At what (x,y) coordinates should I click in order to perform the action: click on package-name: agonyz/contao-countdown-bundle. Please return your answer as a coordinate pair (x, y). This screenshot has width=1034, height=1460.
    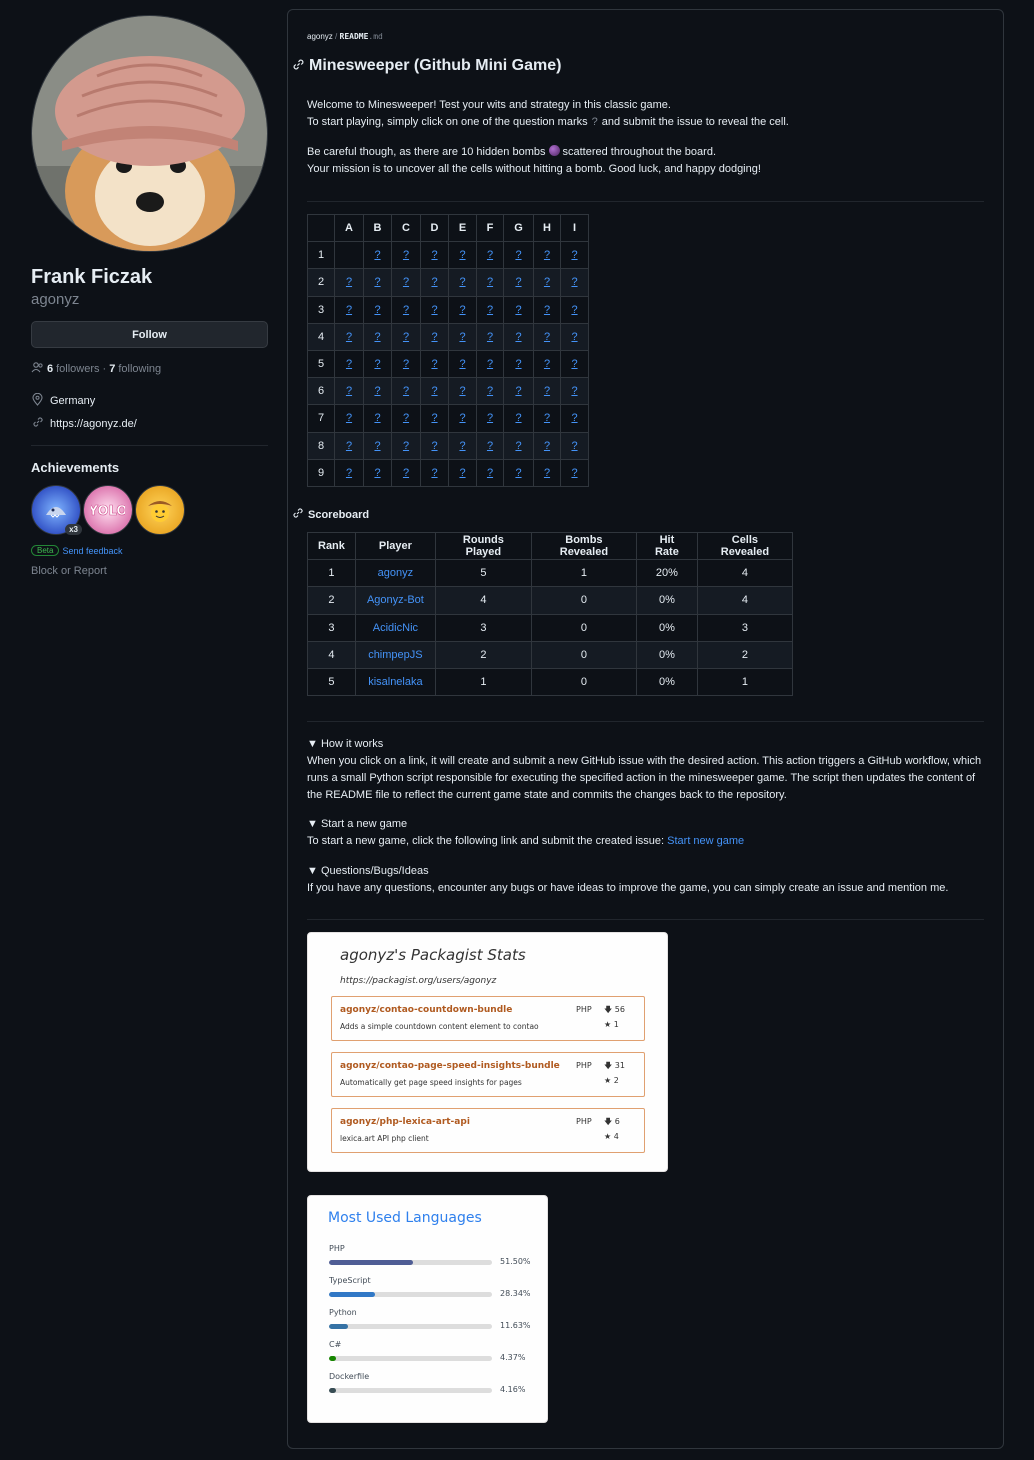
    Looking at the image, I should click on (426, 1010).